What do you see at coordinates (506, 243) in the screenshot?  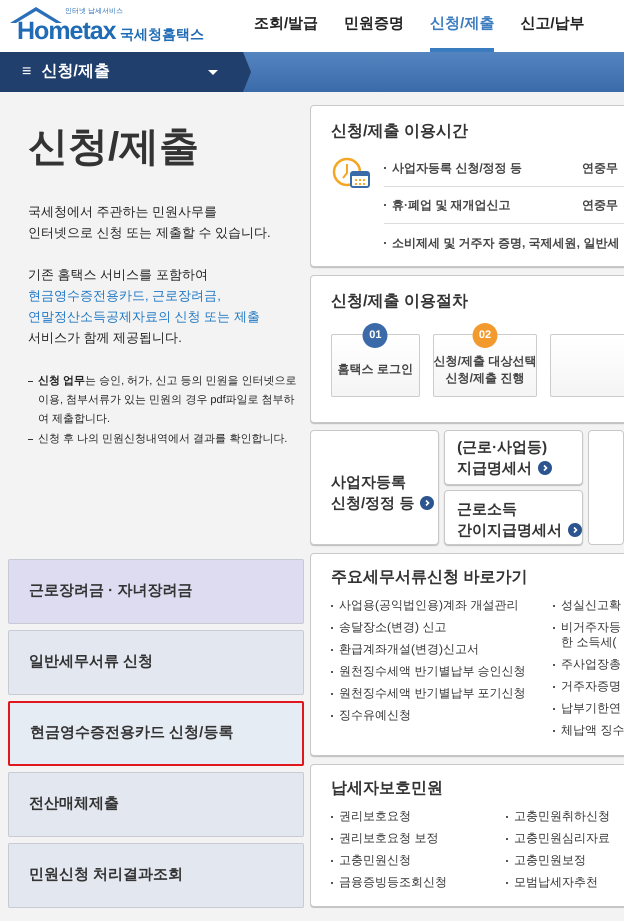 I see `schedule-item: 소비제세 및 거주자 증명, 국제세원, 일반세` at bounding box center [506, 243].